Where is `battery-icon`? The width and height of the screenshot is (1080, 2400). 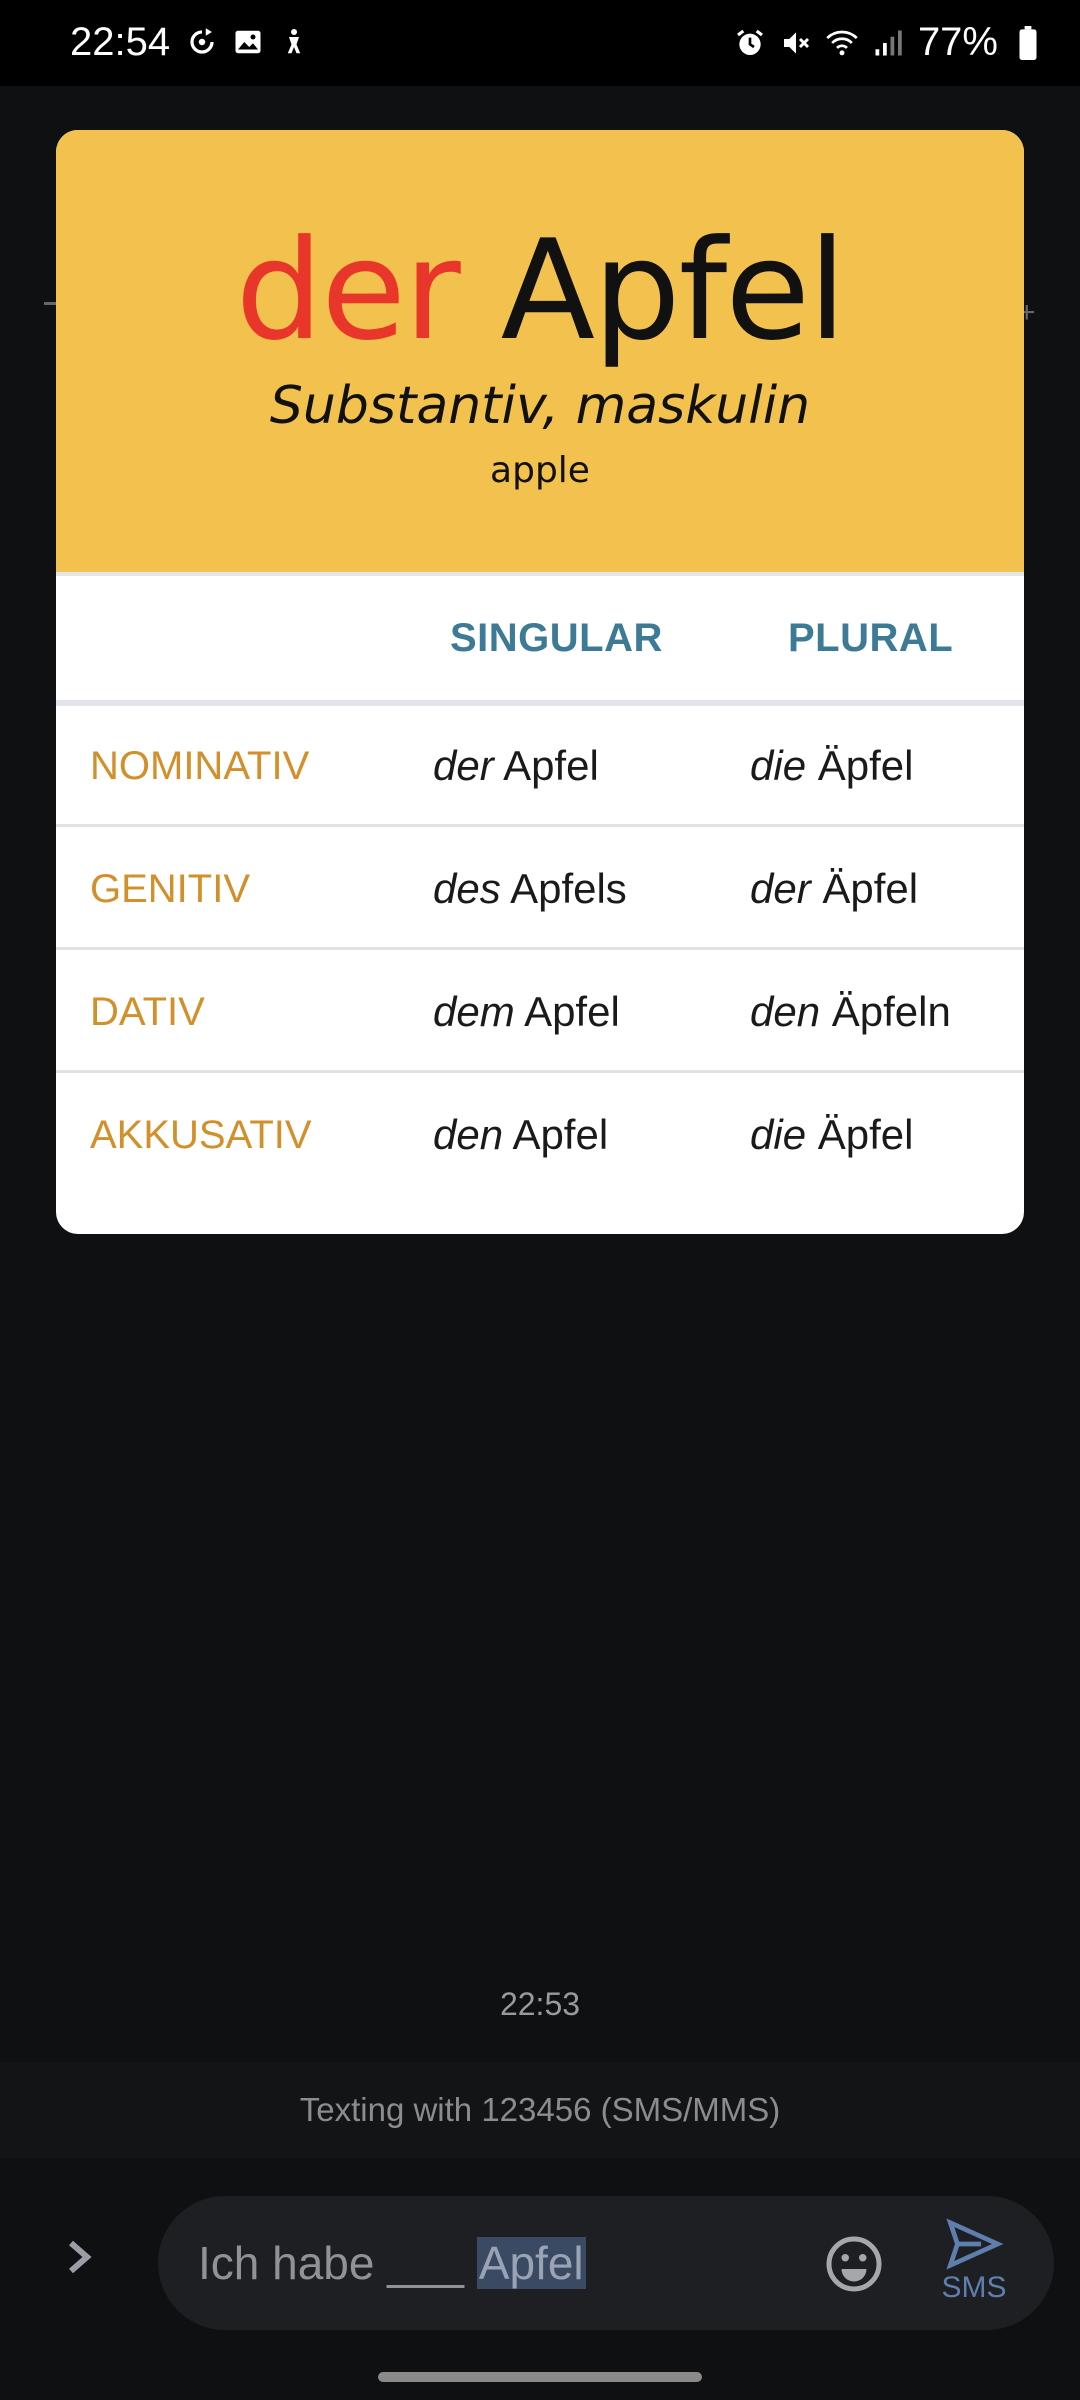 battery-icon is located at coordinates (1028, 42).